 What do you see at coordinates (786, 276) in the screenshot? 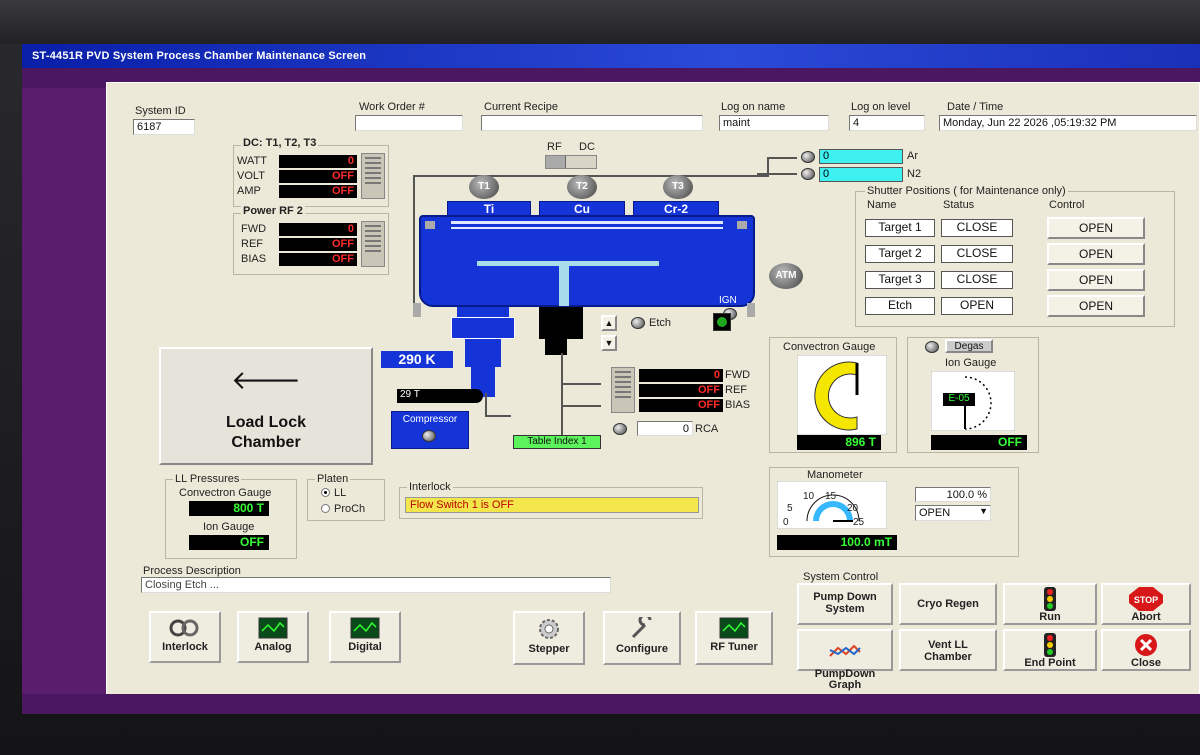
I see `atm-icon: ATM` at bounding box center [786, 276].